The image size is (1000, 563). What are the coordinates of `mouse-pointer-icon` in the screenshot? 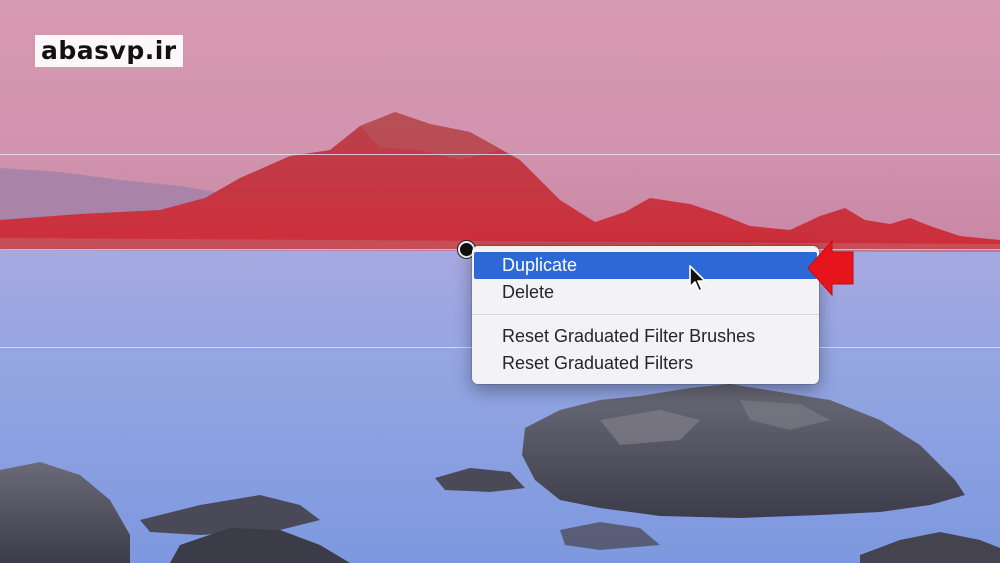 It's located at (697, 278).